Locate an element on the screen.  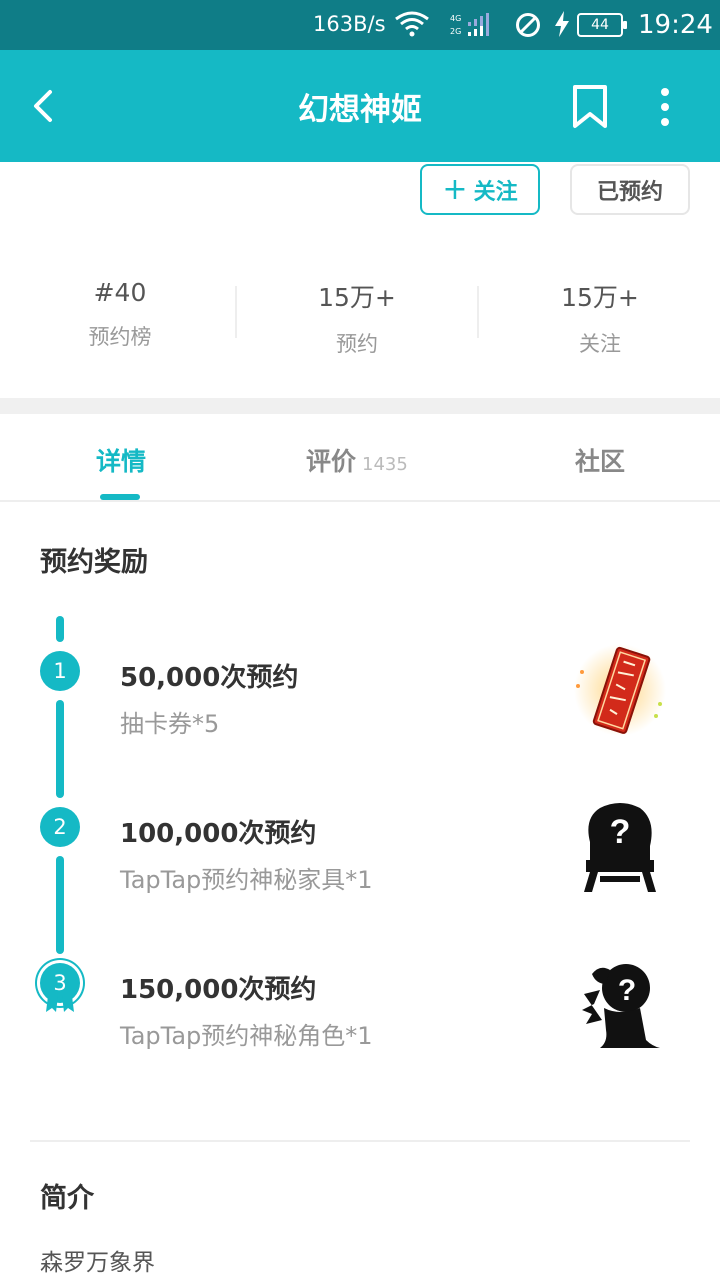
status-bar: 163B/s 4G 2G 44 19:24 is located at coordinates (360, 25).